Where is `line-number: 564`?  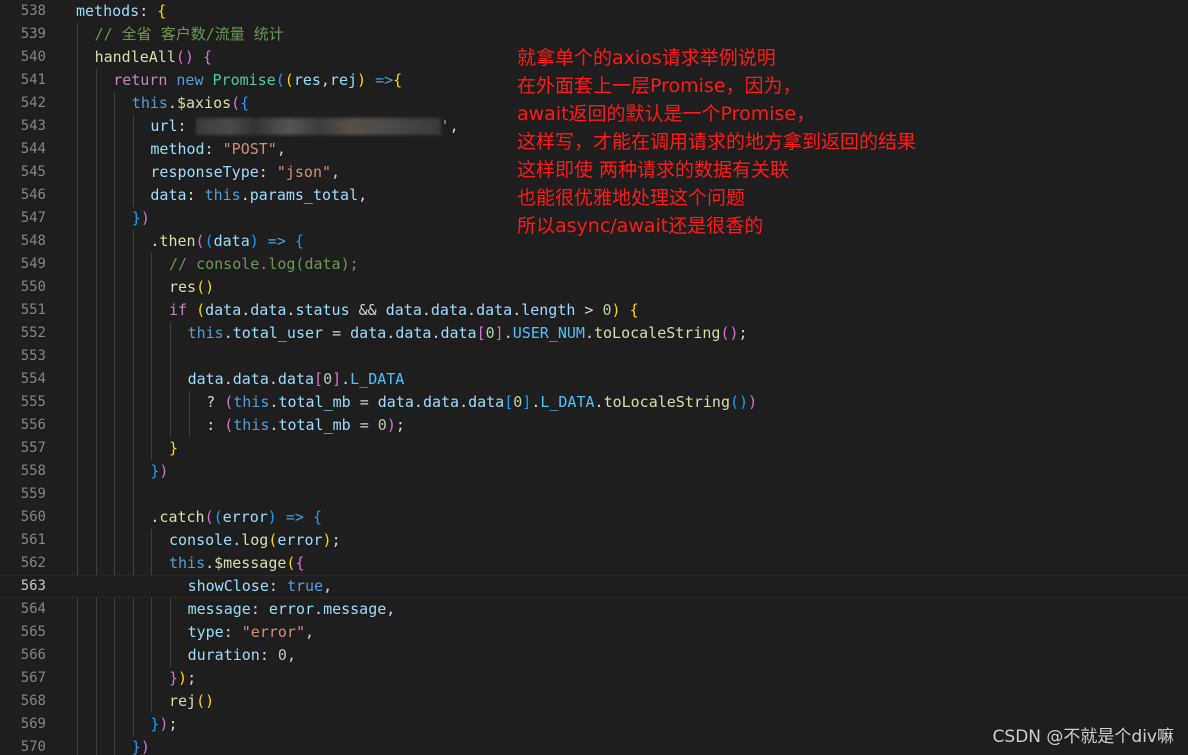 line-number: 564 is located at coordinates (33, 609).